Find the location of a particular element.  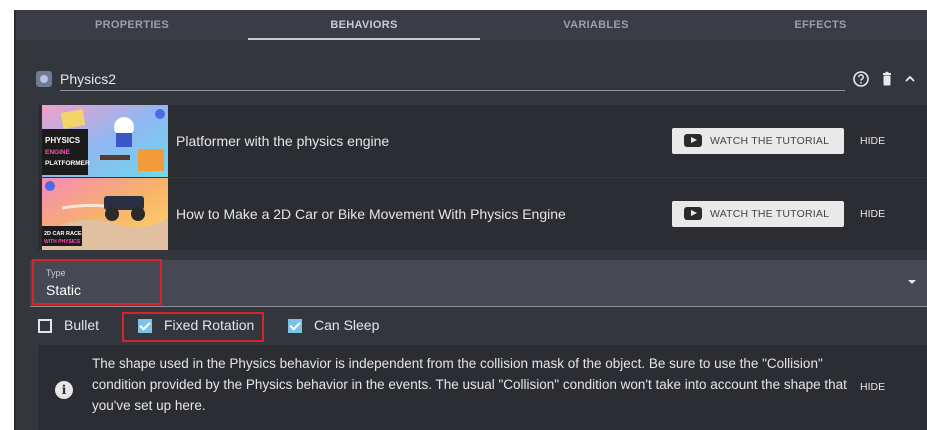

hide-info-button: HIDE is located at coordinates (872, 387).